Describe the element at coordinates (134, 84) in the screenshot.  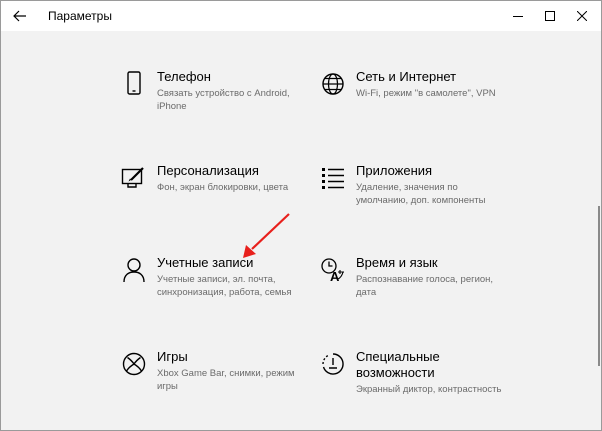
I see `phone-icon` at that location.